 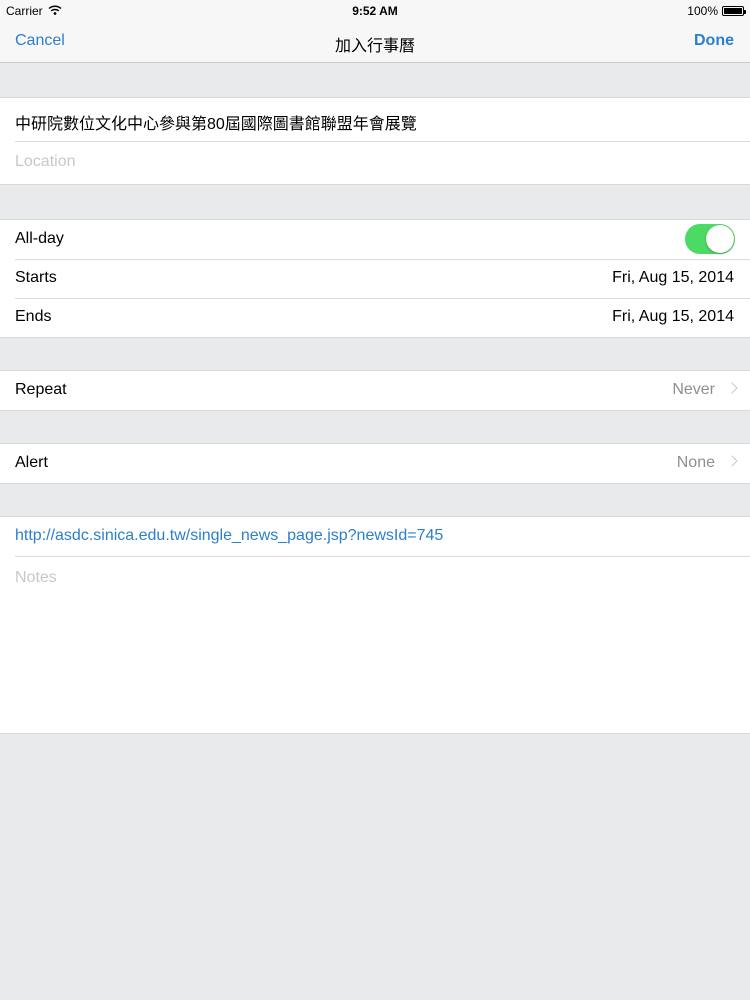 I want to click on ends-label: Ends, so click(x=33, y=316).